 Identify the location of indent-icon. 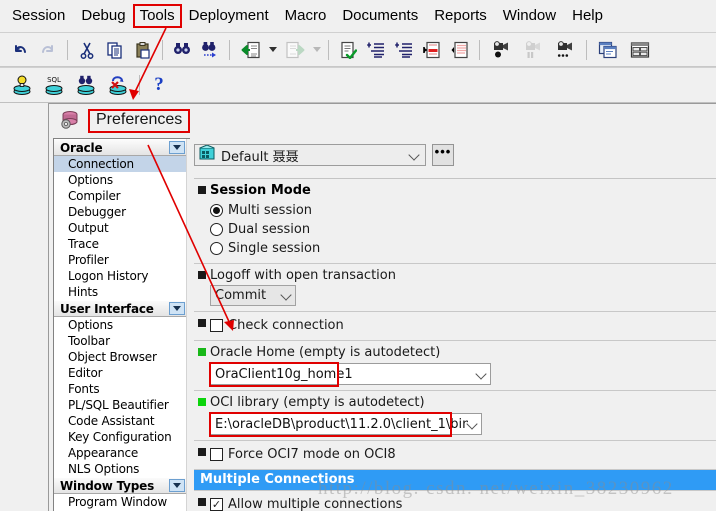
(376, 50).